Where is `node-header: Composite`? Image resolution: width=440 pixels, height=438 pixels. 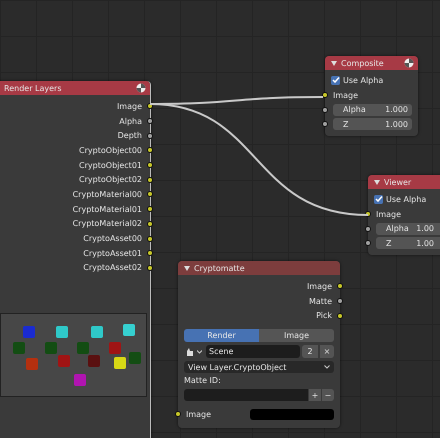 node-header: Composite is located at coordinates (371, 63).